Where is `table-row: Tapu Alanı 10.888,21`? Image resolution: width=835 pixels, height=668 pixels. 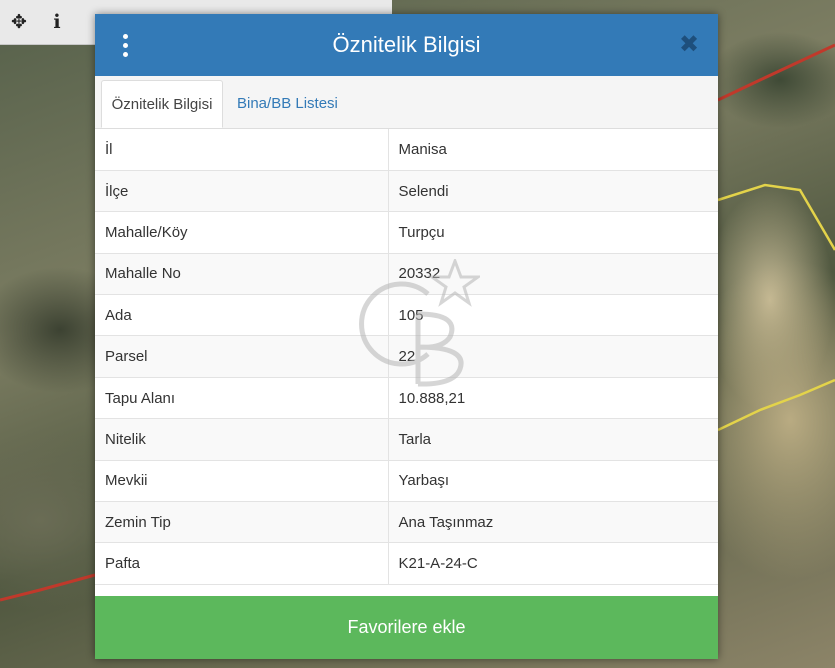 table-row: Tapu Alanı 10.888,21 is located at coordinates (406, 398).